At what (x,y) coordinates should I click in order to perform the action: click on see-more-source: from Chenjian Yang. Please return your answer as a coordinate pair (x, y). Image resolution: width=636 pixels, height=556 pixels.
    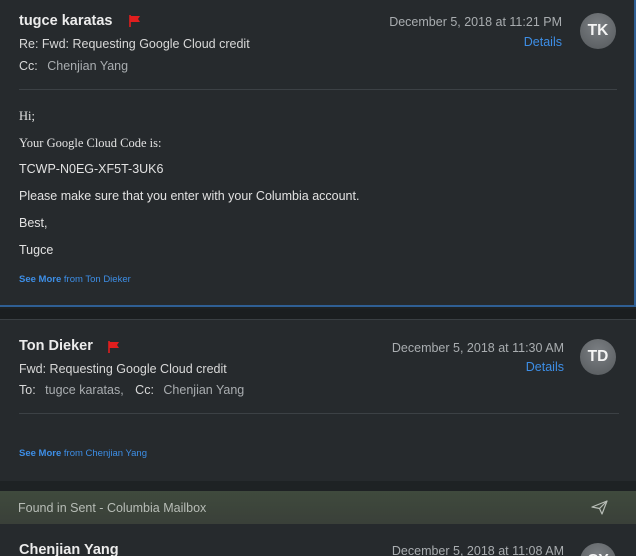
    Looking at the image, I should click on (105, 453).